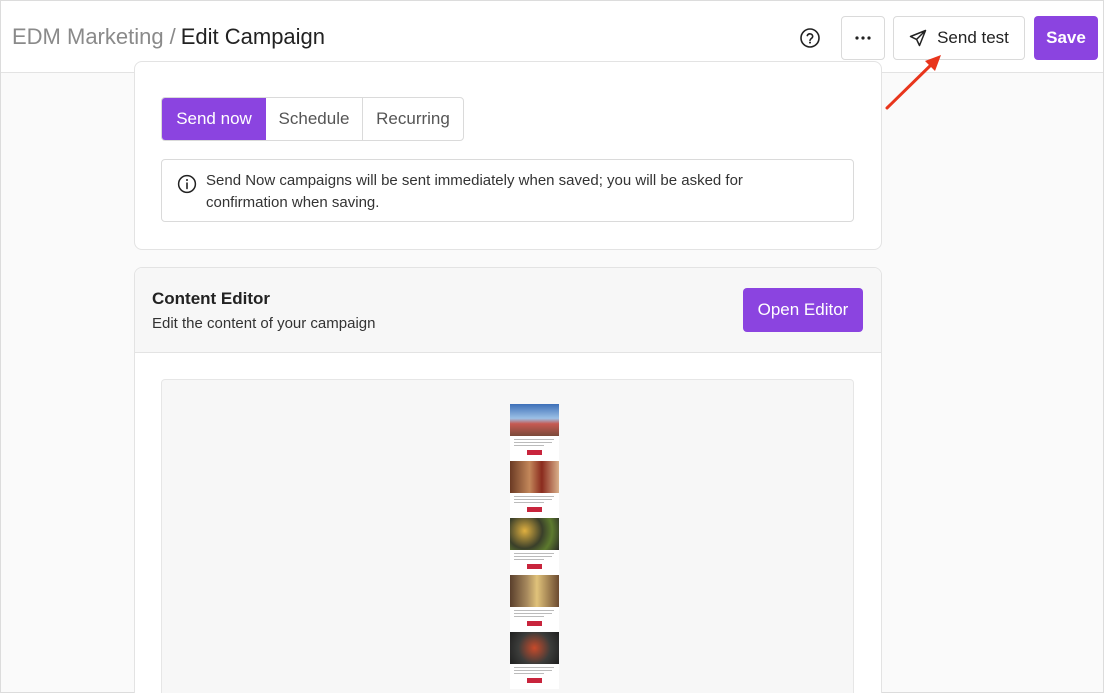 The height and width of the screenshot is (693, 1104). I want to click on schedule-option: Schedule, so click(314, 119).